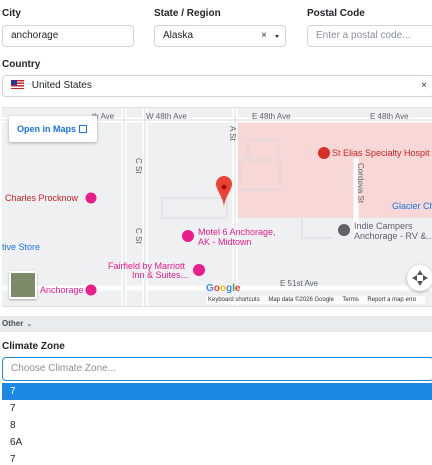  What do you see at coordinates (187, 13) in the screenshot?
I see `state-label: State / Region` at bounding box center [187, 13].